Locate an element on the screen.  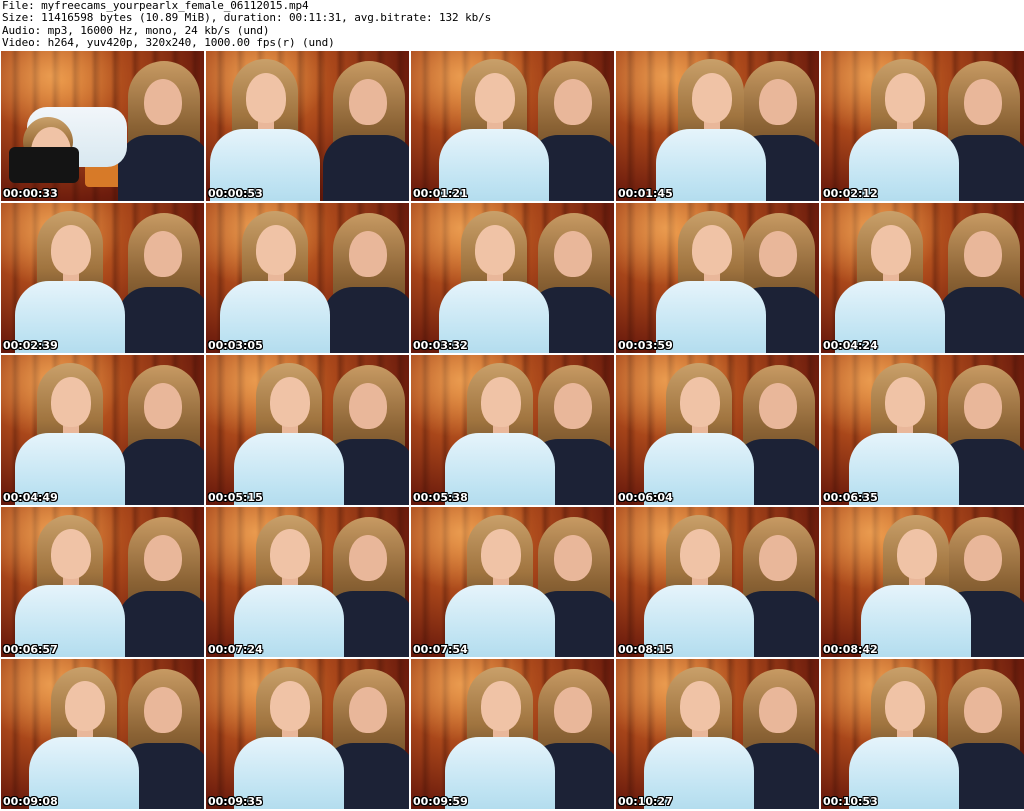
timestamp-label: 00:09:08 is located at coordinates (30, 801).